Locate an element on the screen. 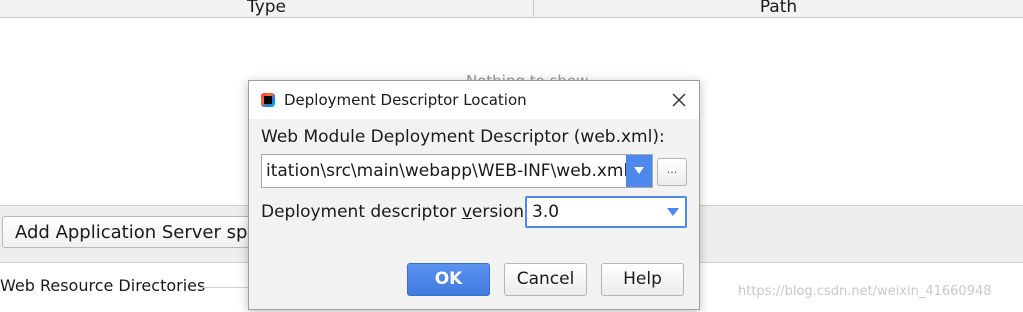 This screenshot has height=312, width=1023. descriptor-path-combobox: itation\src\main\webapp\WEB-INF\web.xml is located at coordinates (457, 171).